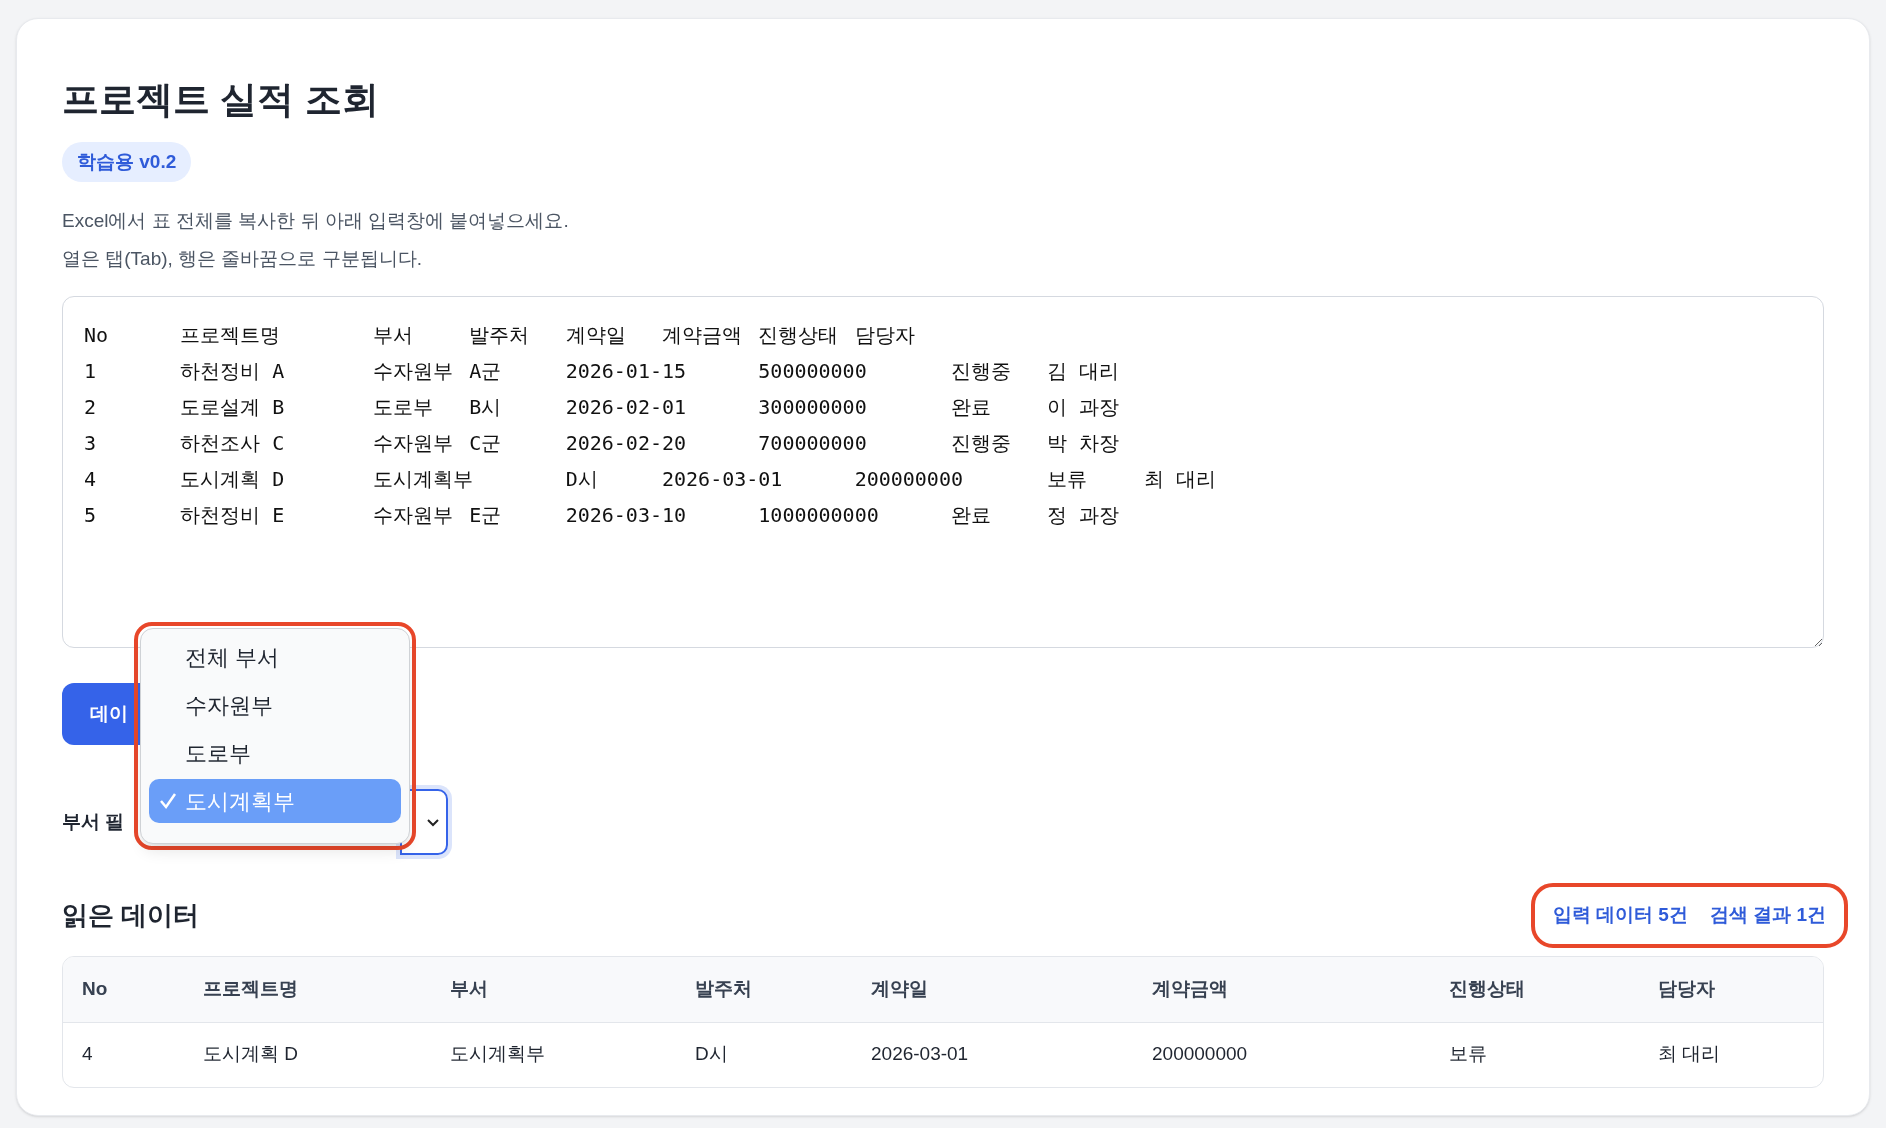 The image size is (1886, 1128). What do you see at coordinates (469, 988) in the screenshot?
I see `column-header: 부서` at bounding box center [469, 988].